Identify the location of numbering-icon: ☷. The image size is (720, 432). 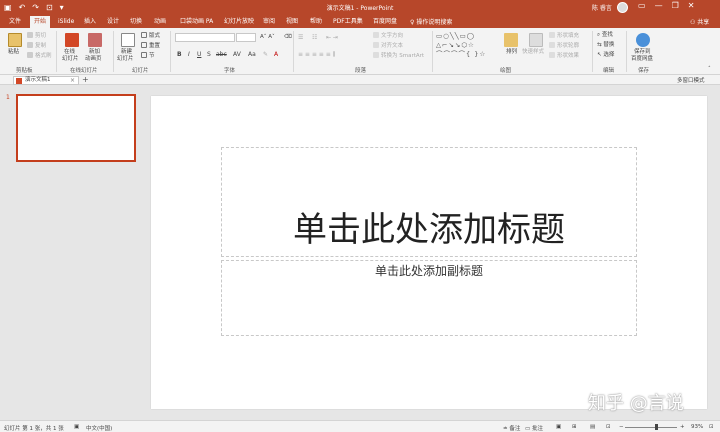
(314, 37).